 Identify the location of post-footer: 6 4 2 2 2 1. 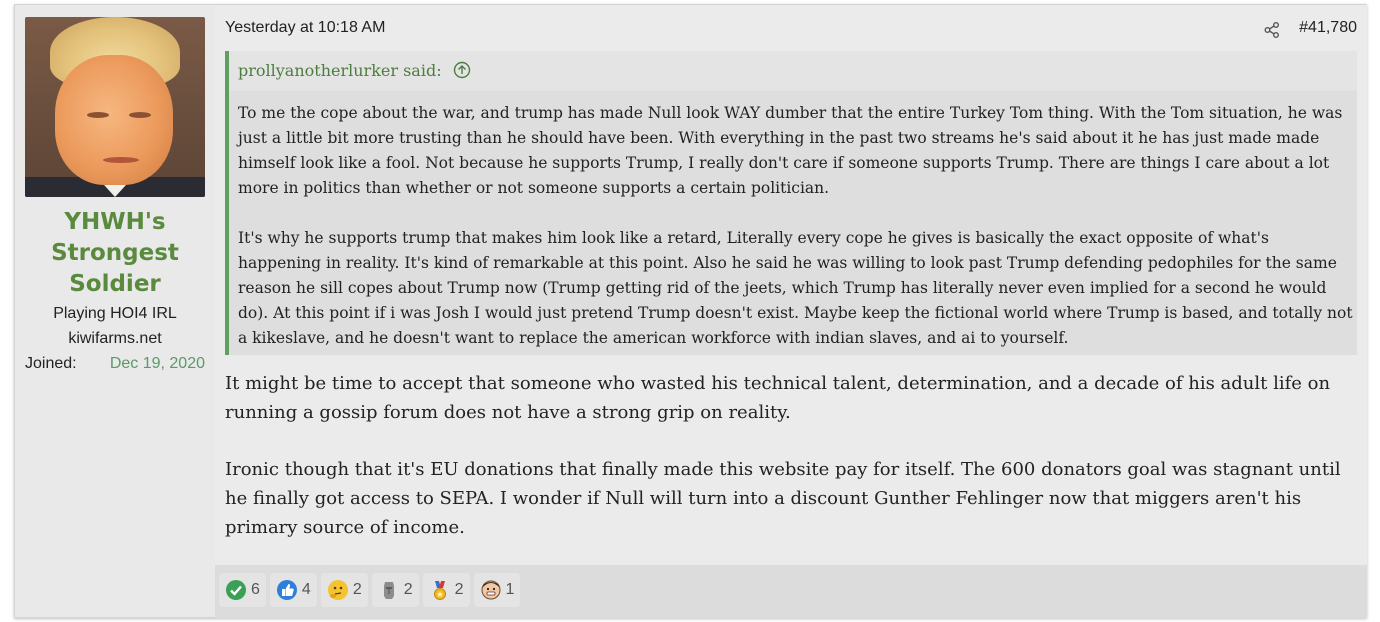
(791, 591).